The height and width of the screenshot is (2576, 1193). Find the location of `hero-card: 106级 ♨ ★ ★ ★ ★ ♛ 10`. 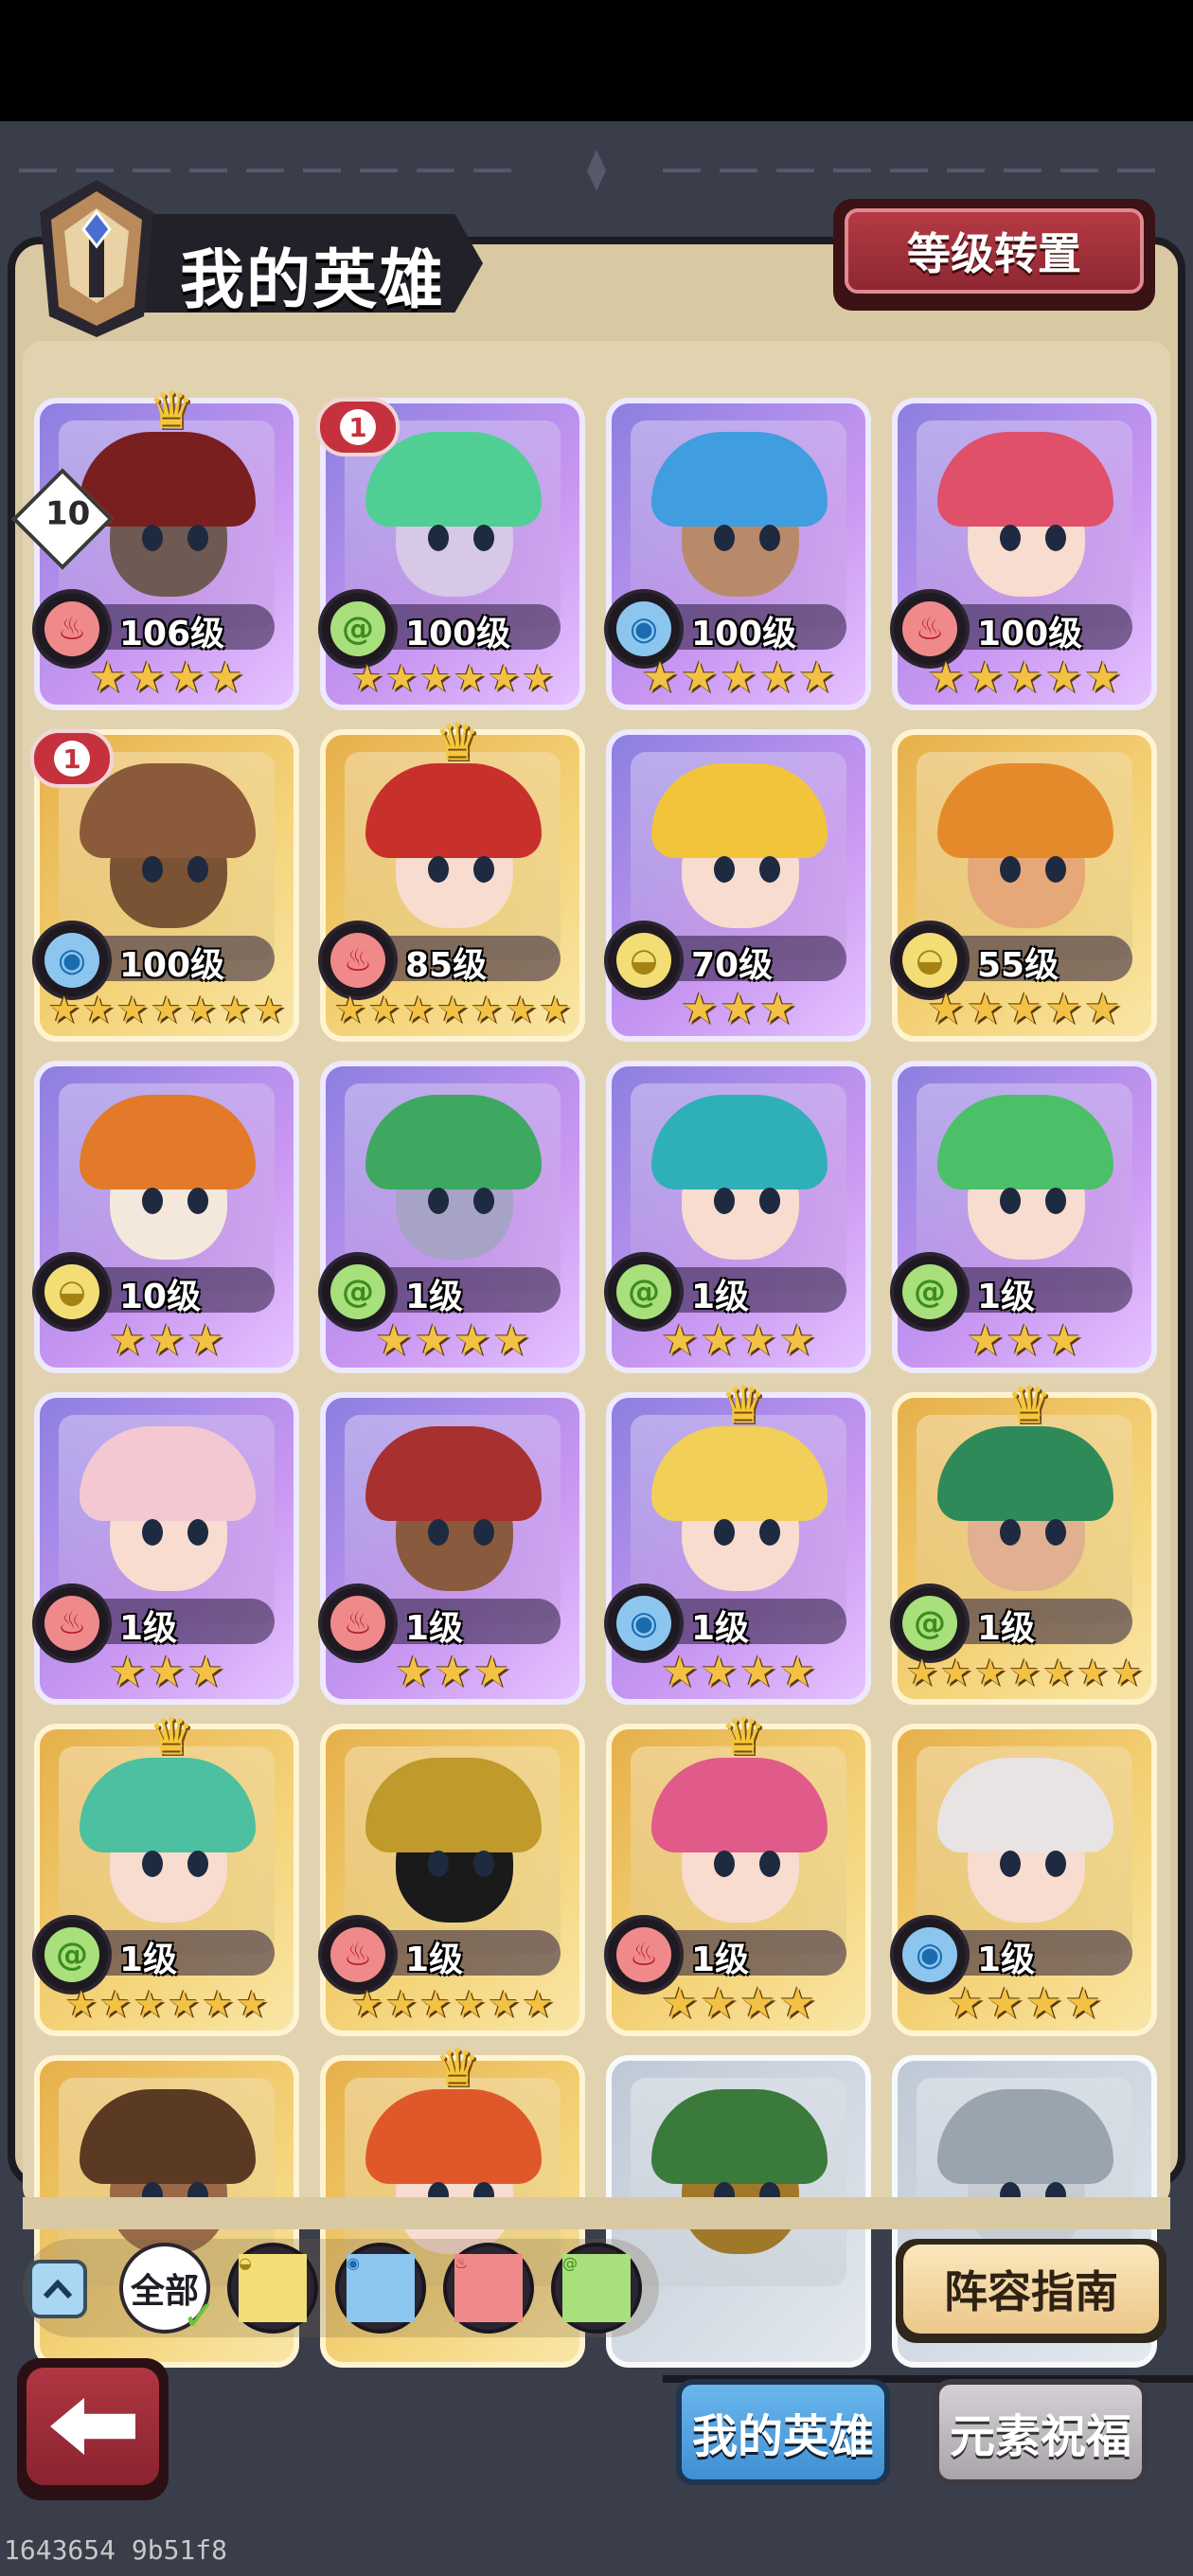

hero-card: 106级 ♨ ★ ★ ★ ★ ♛ 10 is located at coordinates (155, 547).